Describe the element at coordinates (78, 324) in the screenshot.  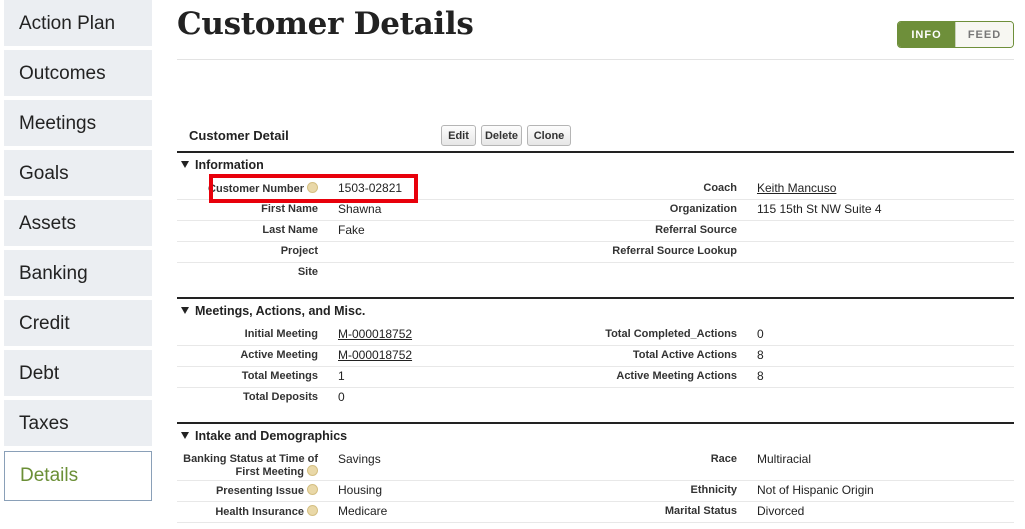
I see `sidebar-item-credit: Credit` at that location.